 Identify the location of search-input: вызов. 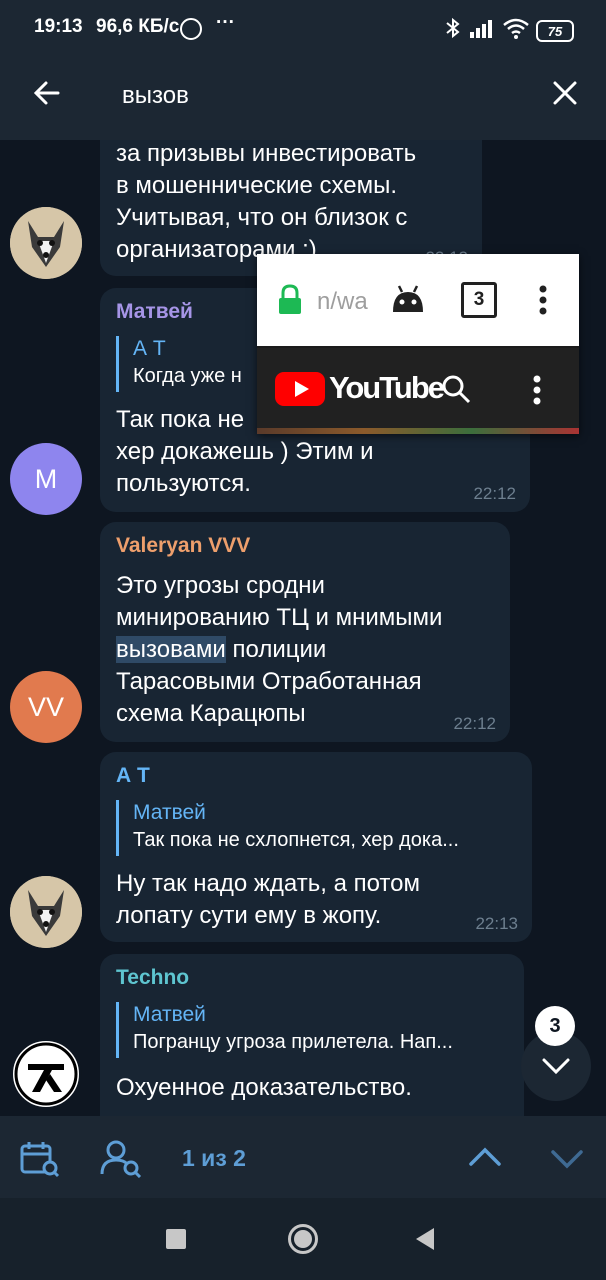
(155, 96).